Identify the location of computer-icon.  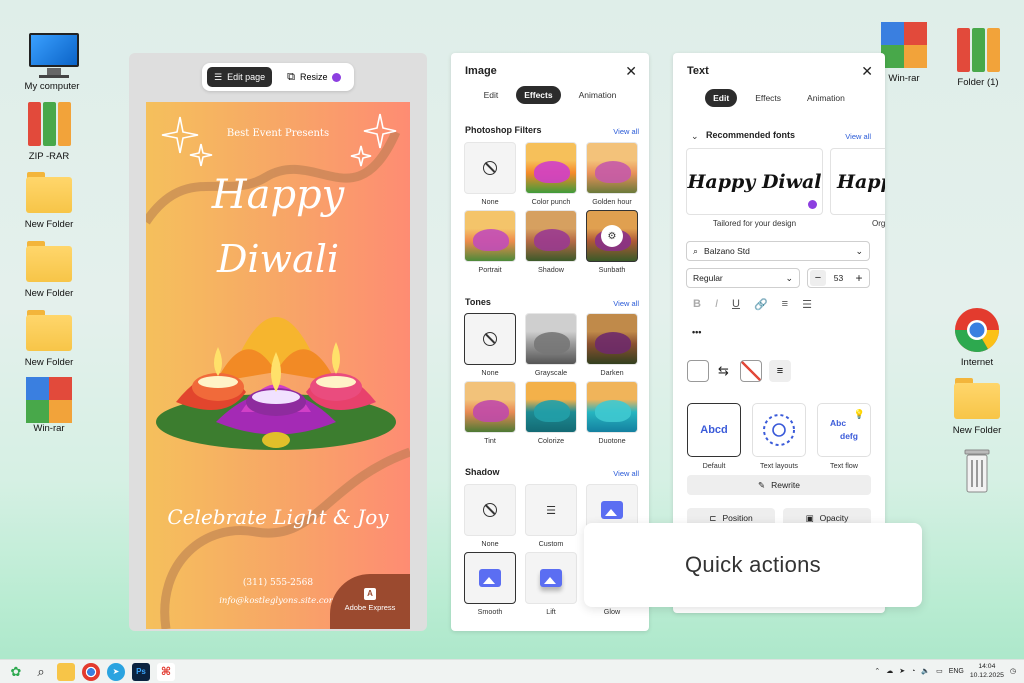
(53, 54).